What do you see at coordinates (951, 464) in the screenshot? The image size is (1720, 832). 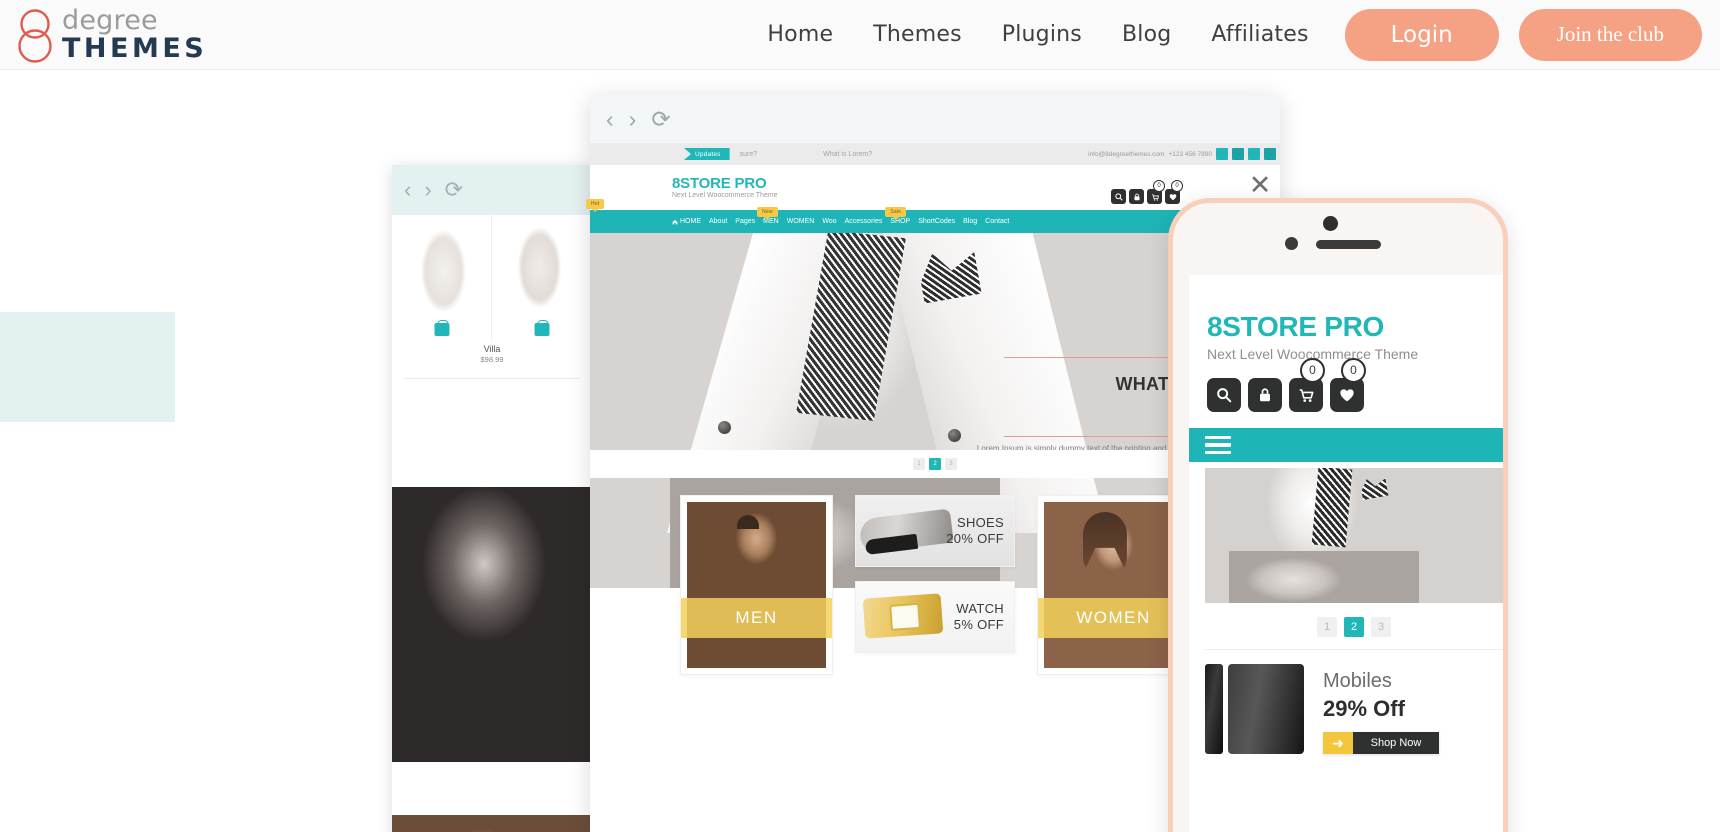 I see `slider-dot-3: 3` at bounding box center [951, 464].